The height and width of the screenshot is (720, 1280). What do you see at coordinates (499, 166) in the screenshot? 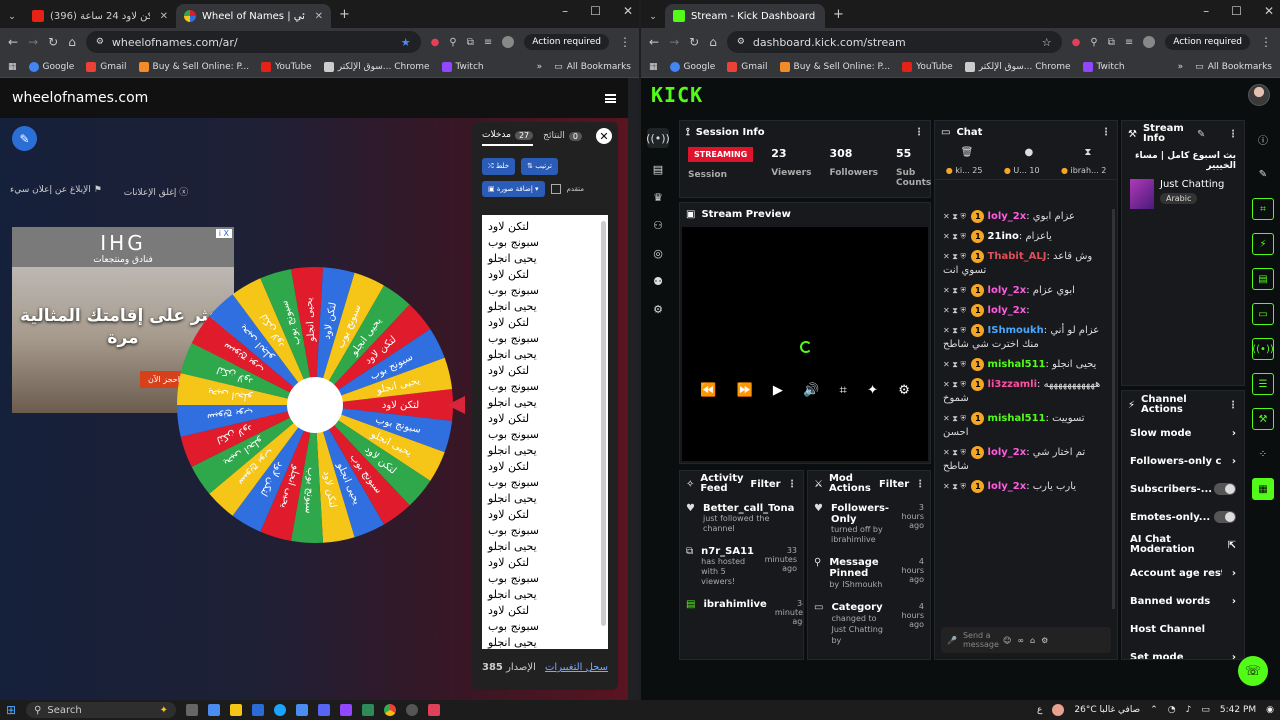
I see `shuffle-button: ⤮ خلط` at bounding box center [499, 166].